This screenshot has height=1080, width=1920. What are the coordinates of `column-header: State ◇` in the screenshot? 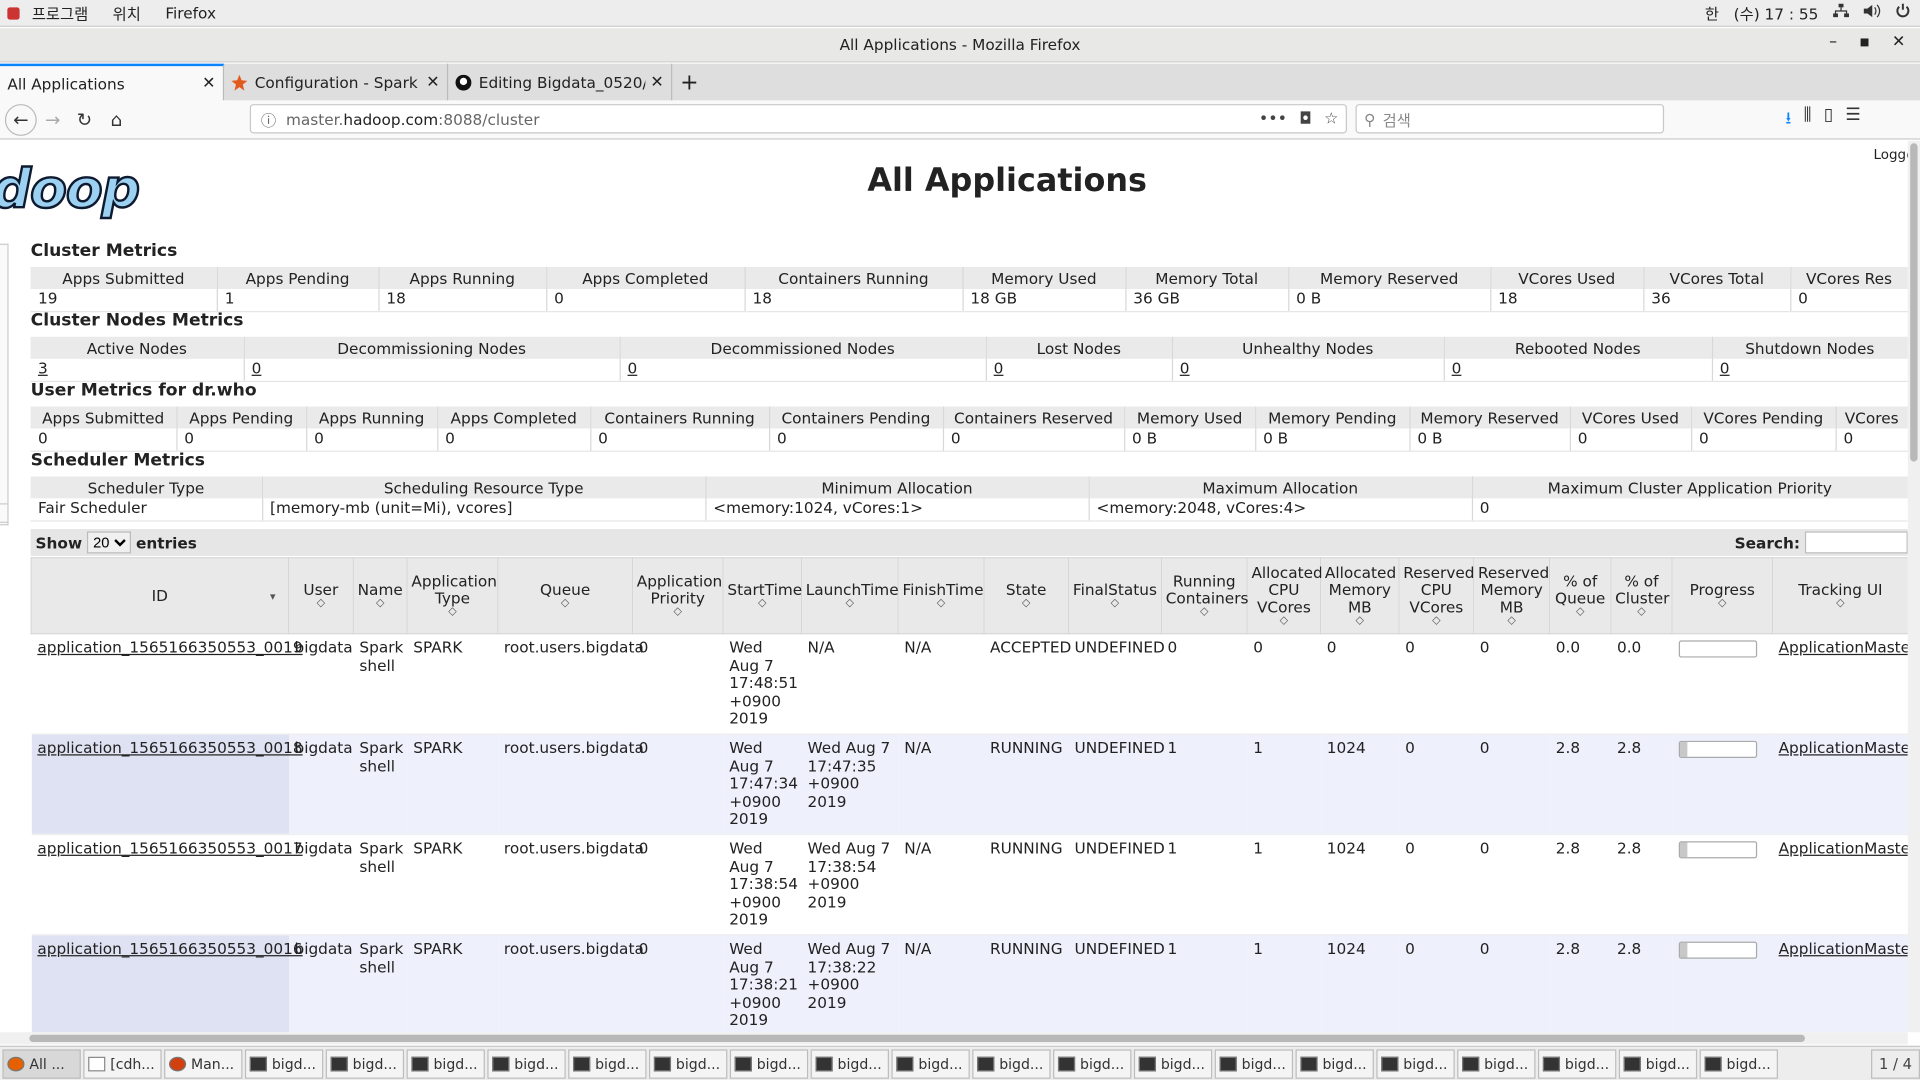 It's located at (1026, 596).